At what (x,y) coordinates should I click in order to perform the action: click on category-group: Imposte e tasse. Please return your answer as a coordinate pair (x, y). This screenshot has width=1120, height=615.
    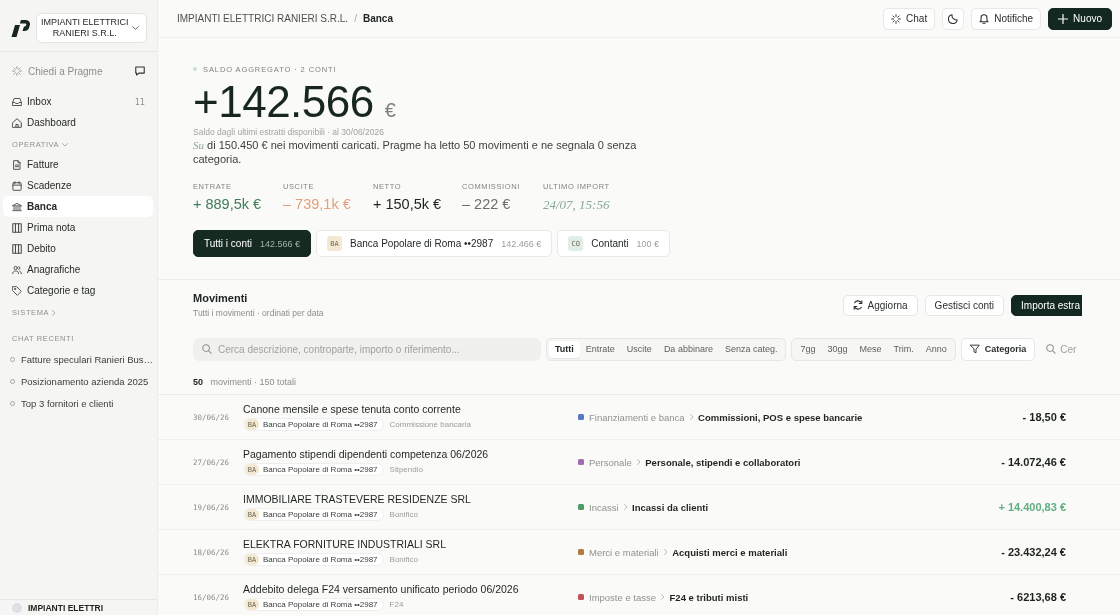
    Looking at the image, I should click on (623, 597).